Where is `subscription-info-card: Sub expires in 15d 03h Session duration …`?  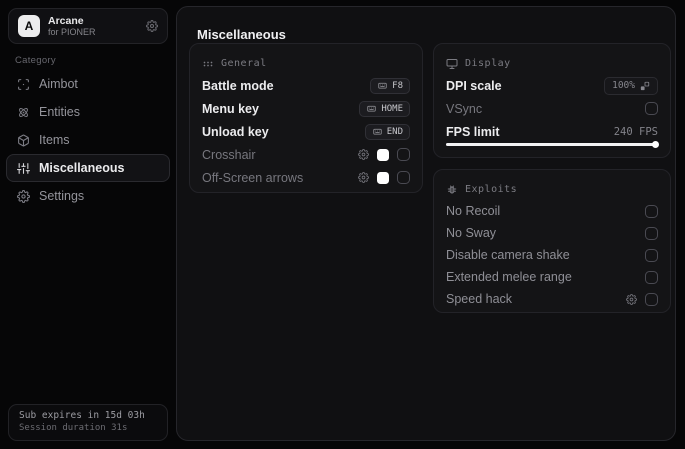
subscription-info-card: Sub expires in 15d 03h Session duration … is located at coordinates (88, 422).